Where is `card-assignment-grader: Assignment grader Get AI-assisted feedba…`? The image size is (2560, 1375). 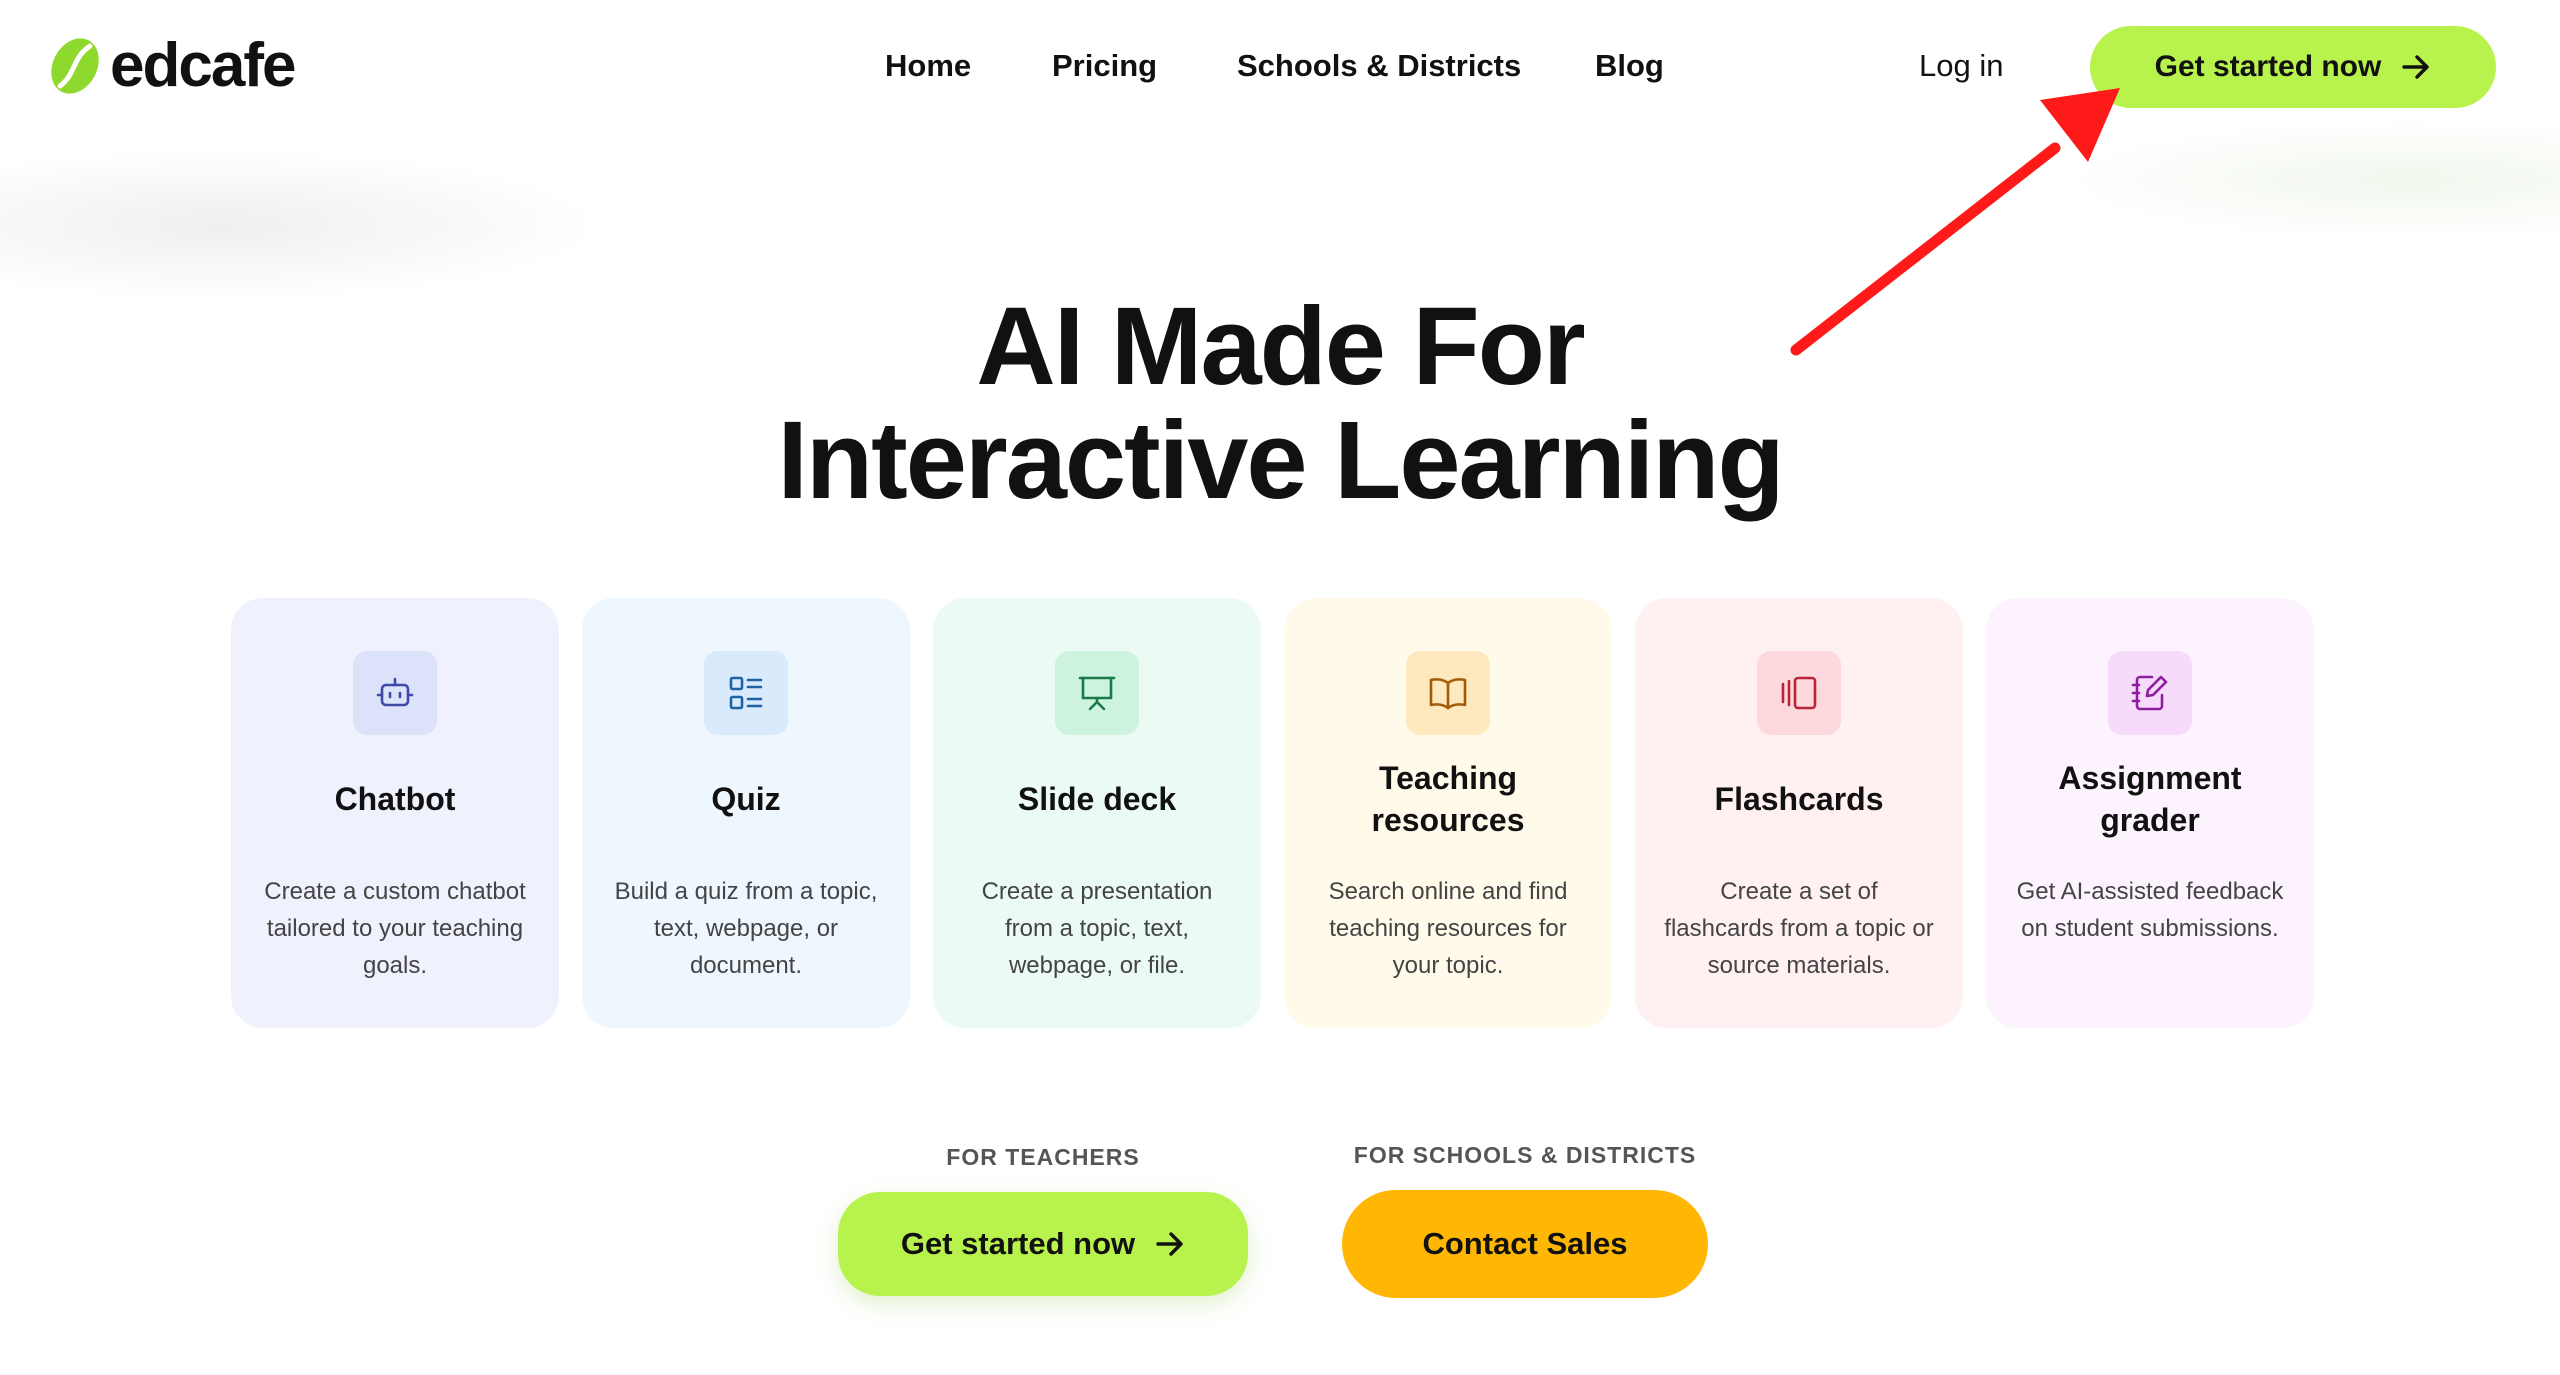
card-assignment-grader: Assignment grader Get AI-assisted feedba… is located at coordinates (2150, 813).